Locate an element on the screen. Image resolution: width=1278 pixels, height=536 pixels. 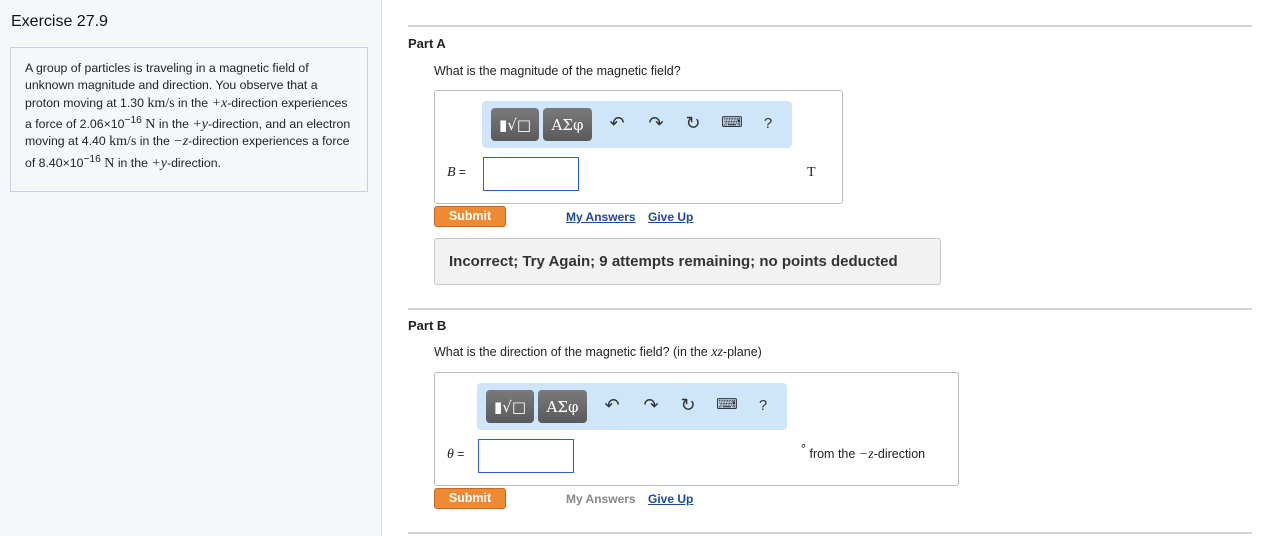
unit-label: ° from the −z-direction is located at coordinates (863, 452).